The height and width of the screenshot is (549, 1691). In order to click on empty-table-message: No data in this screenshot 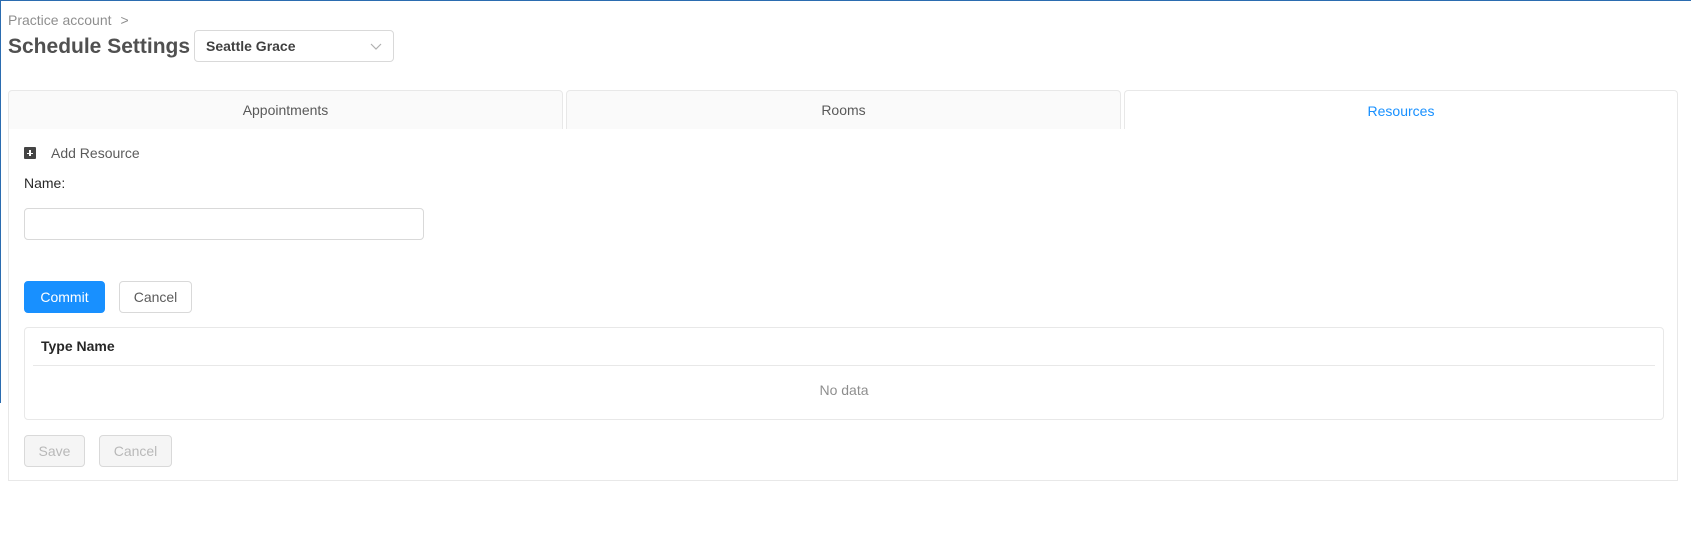, I will do `click(844, 390)`.